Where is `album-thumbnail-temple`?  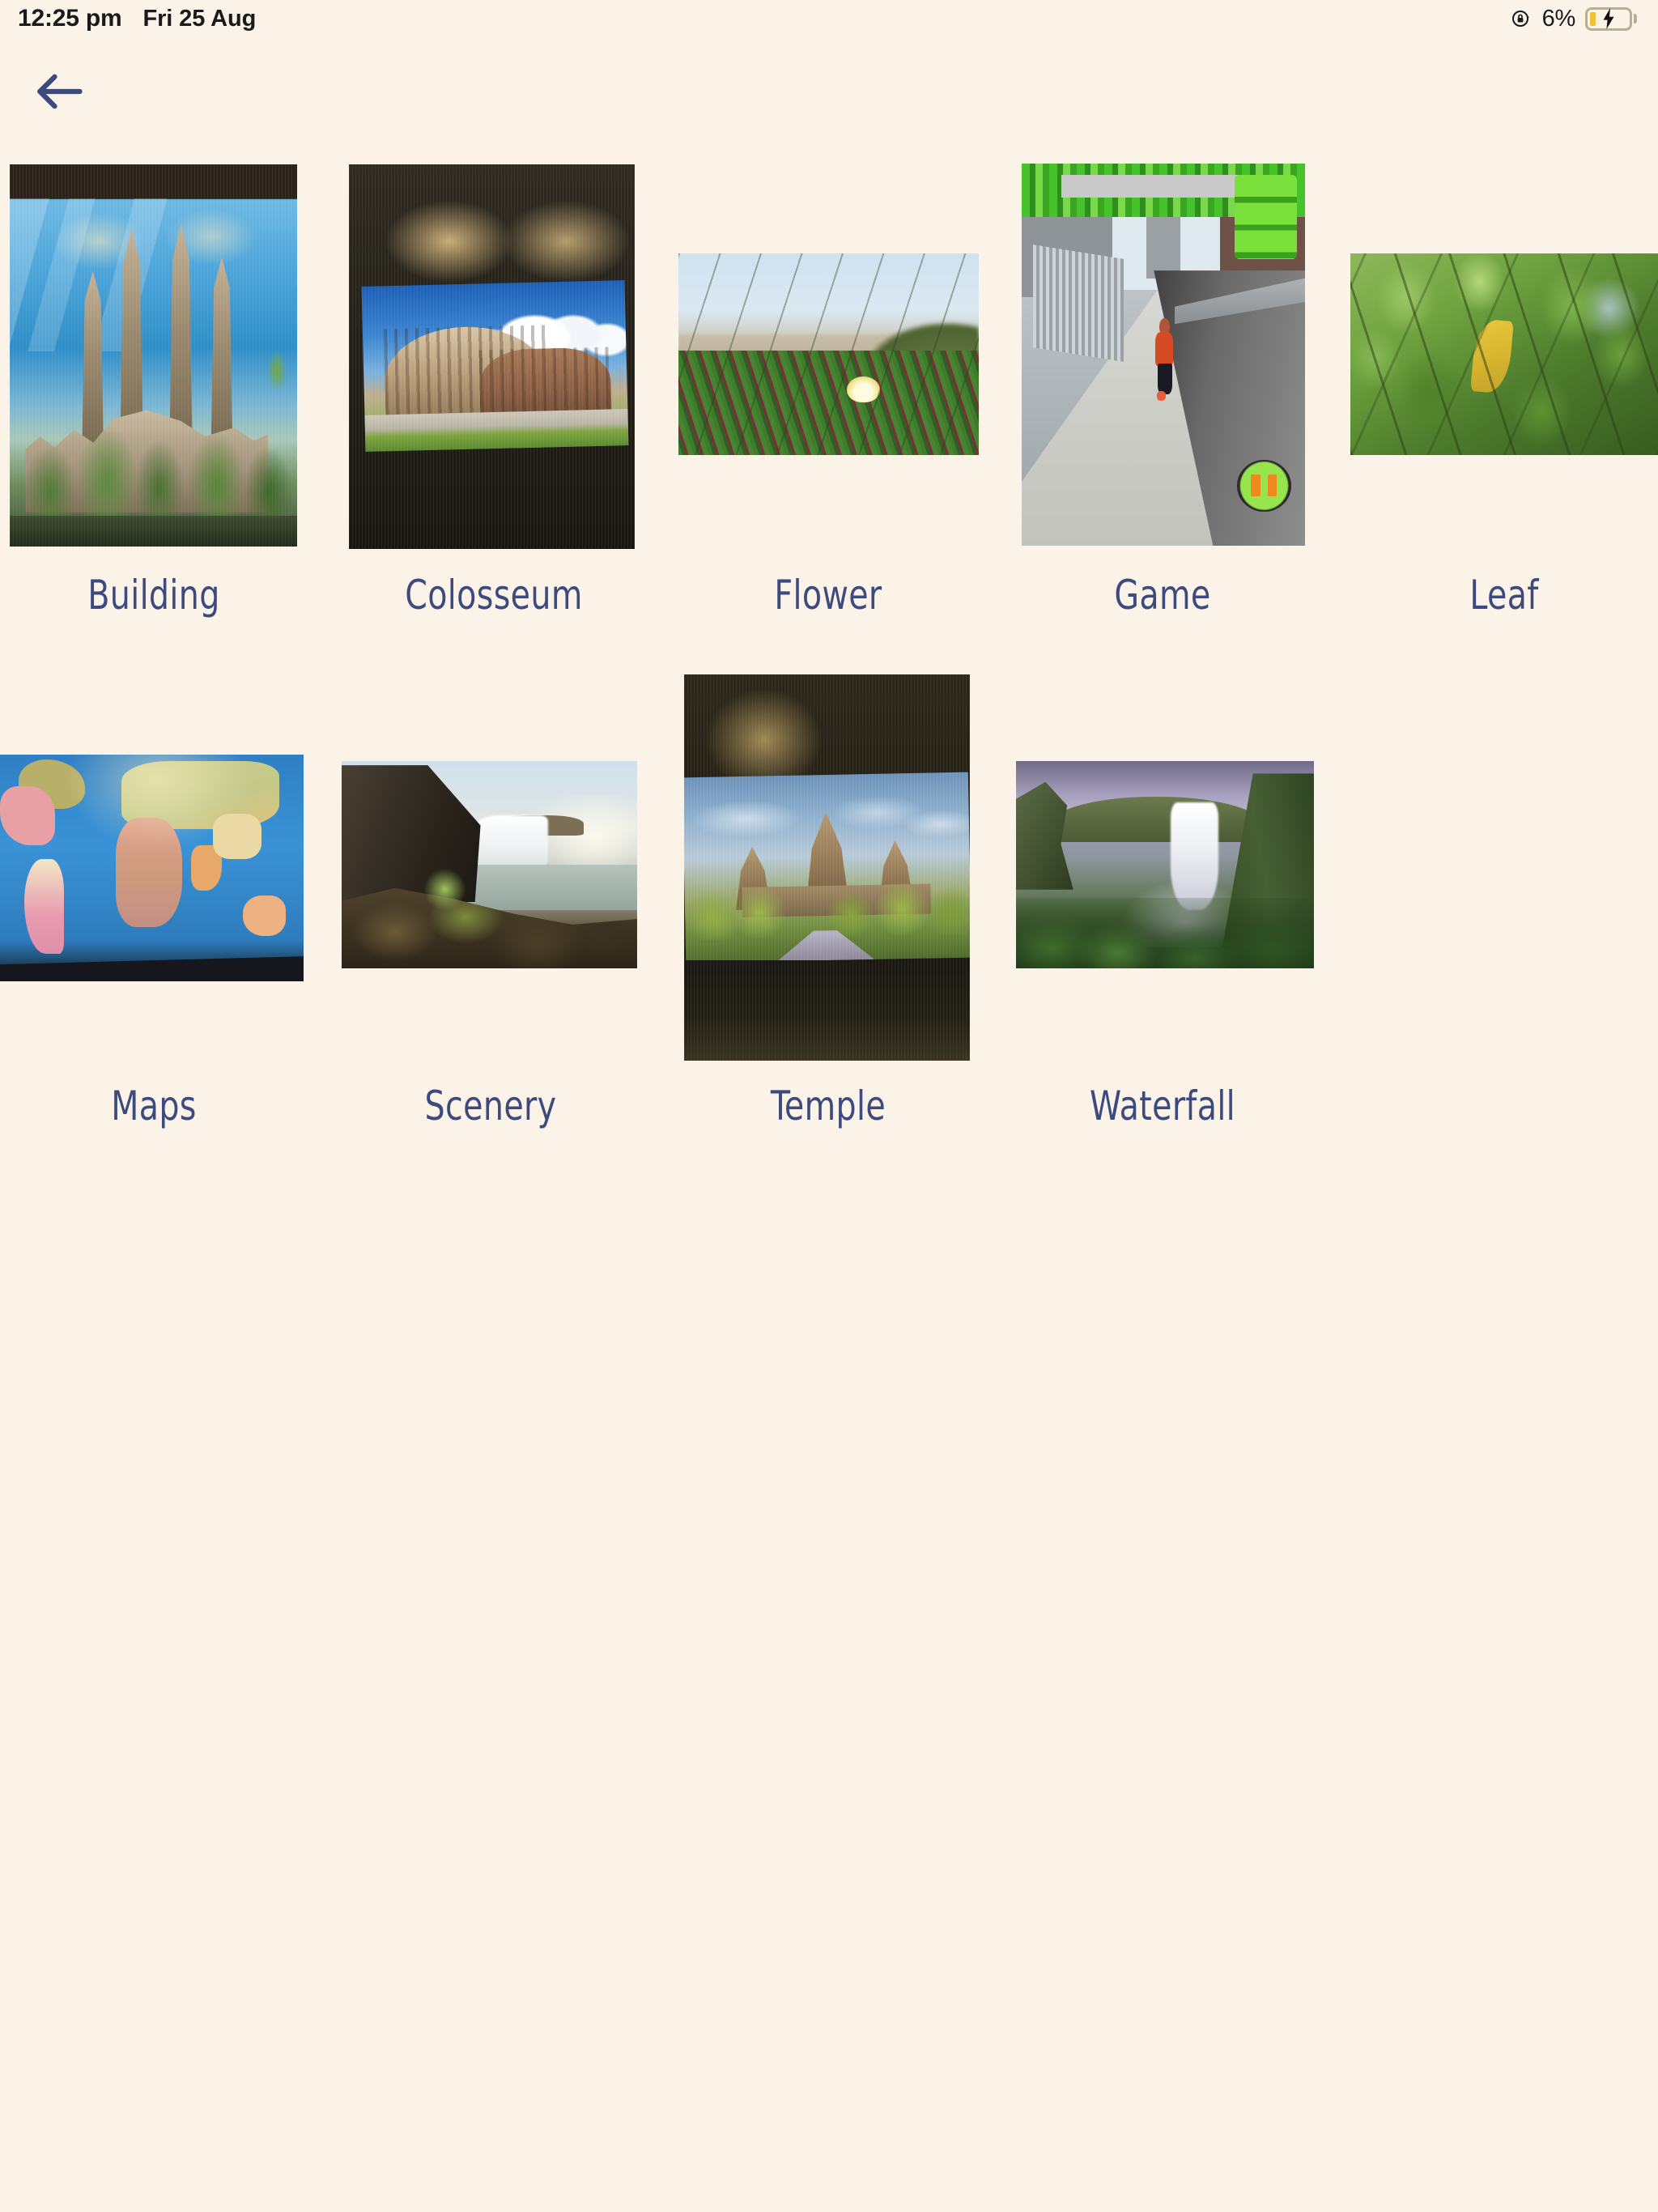 album-thumbnail-temple is located at coordinates (827, 868).